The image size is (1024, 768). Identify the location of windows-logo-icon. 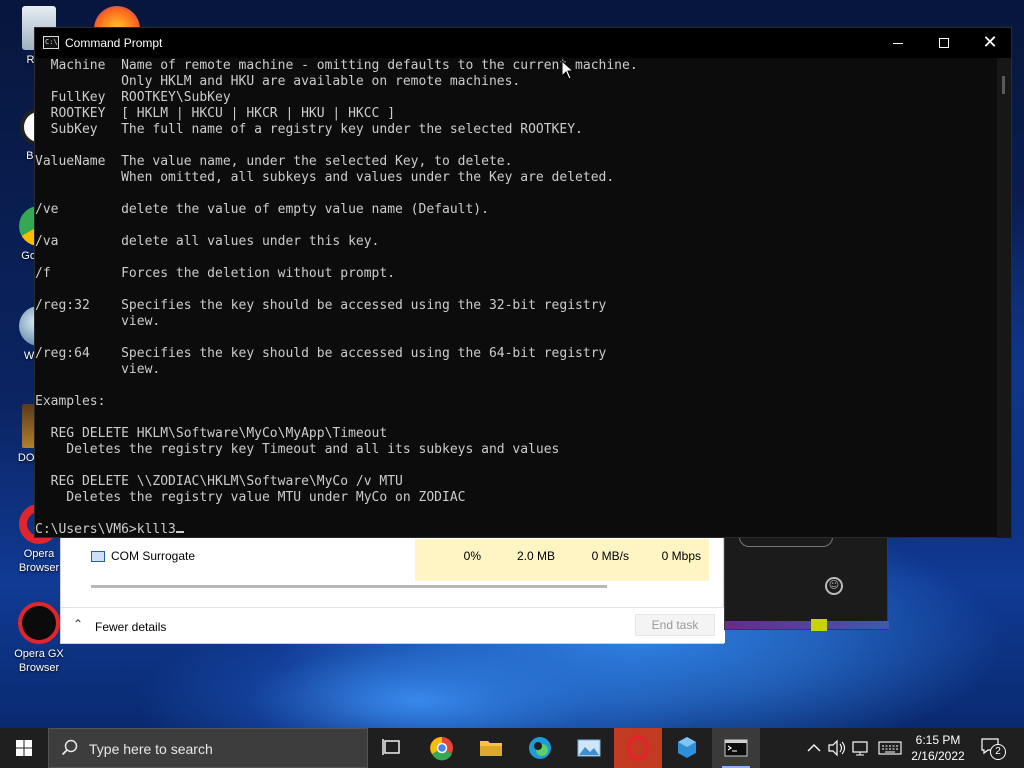
(24, 748).